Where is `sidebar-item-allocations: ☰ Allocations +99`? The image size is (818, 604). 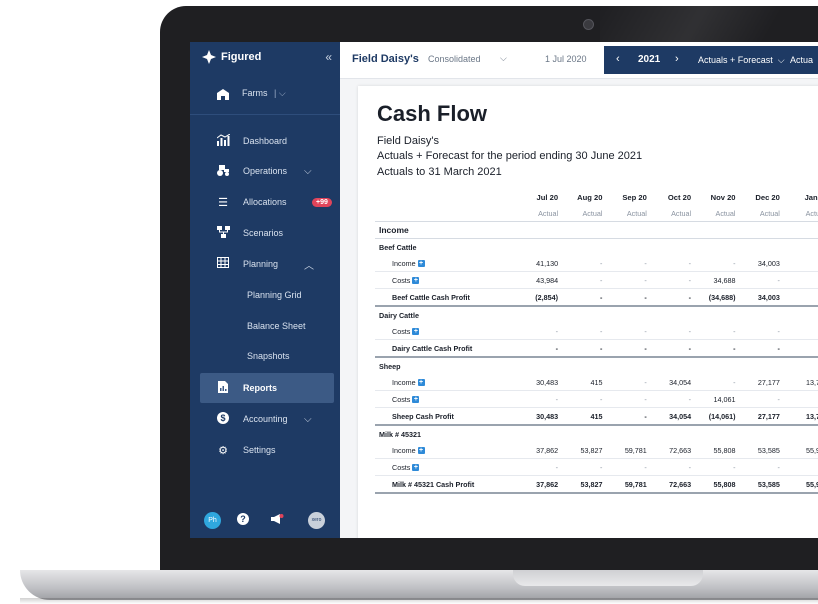
sidebar-item-allocations: ☰ Allocations +99 is located at coordinates (267, 202).